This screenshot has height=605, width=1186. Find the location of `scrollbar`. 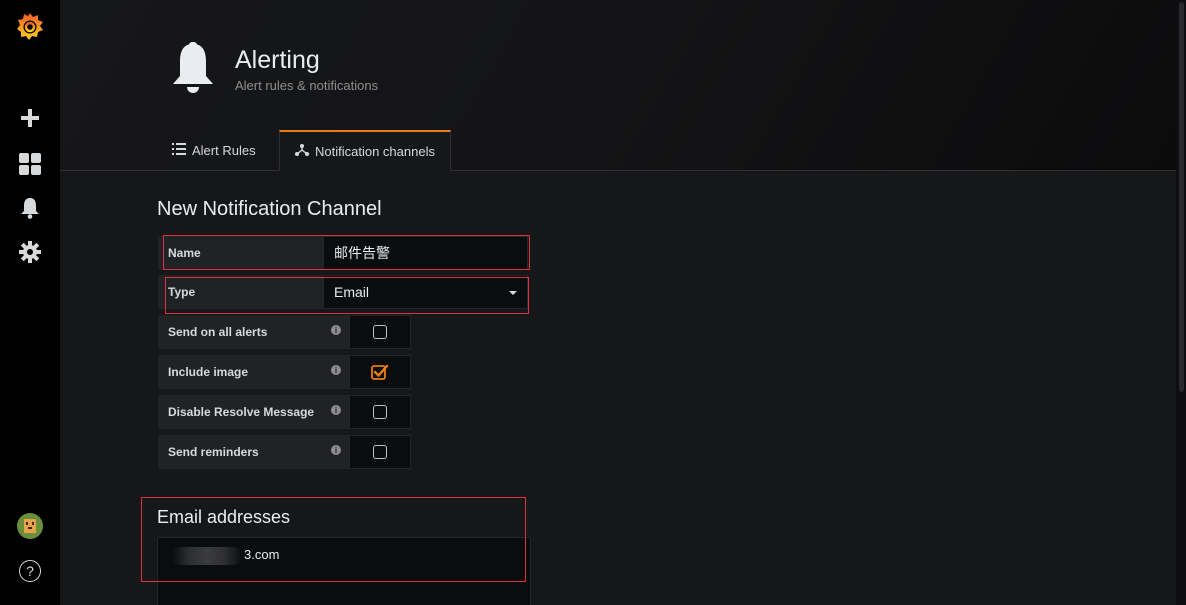

scrollbar is located at coordinates (1181, 302).